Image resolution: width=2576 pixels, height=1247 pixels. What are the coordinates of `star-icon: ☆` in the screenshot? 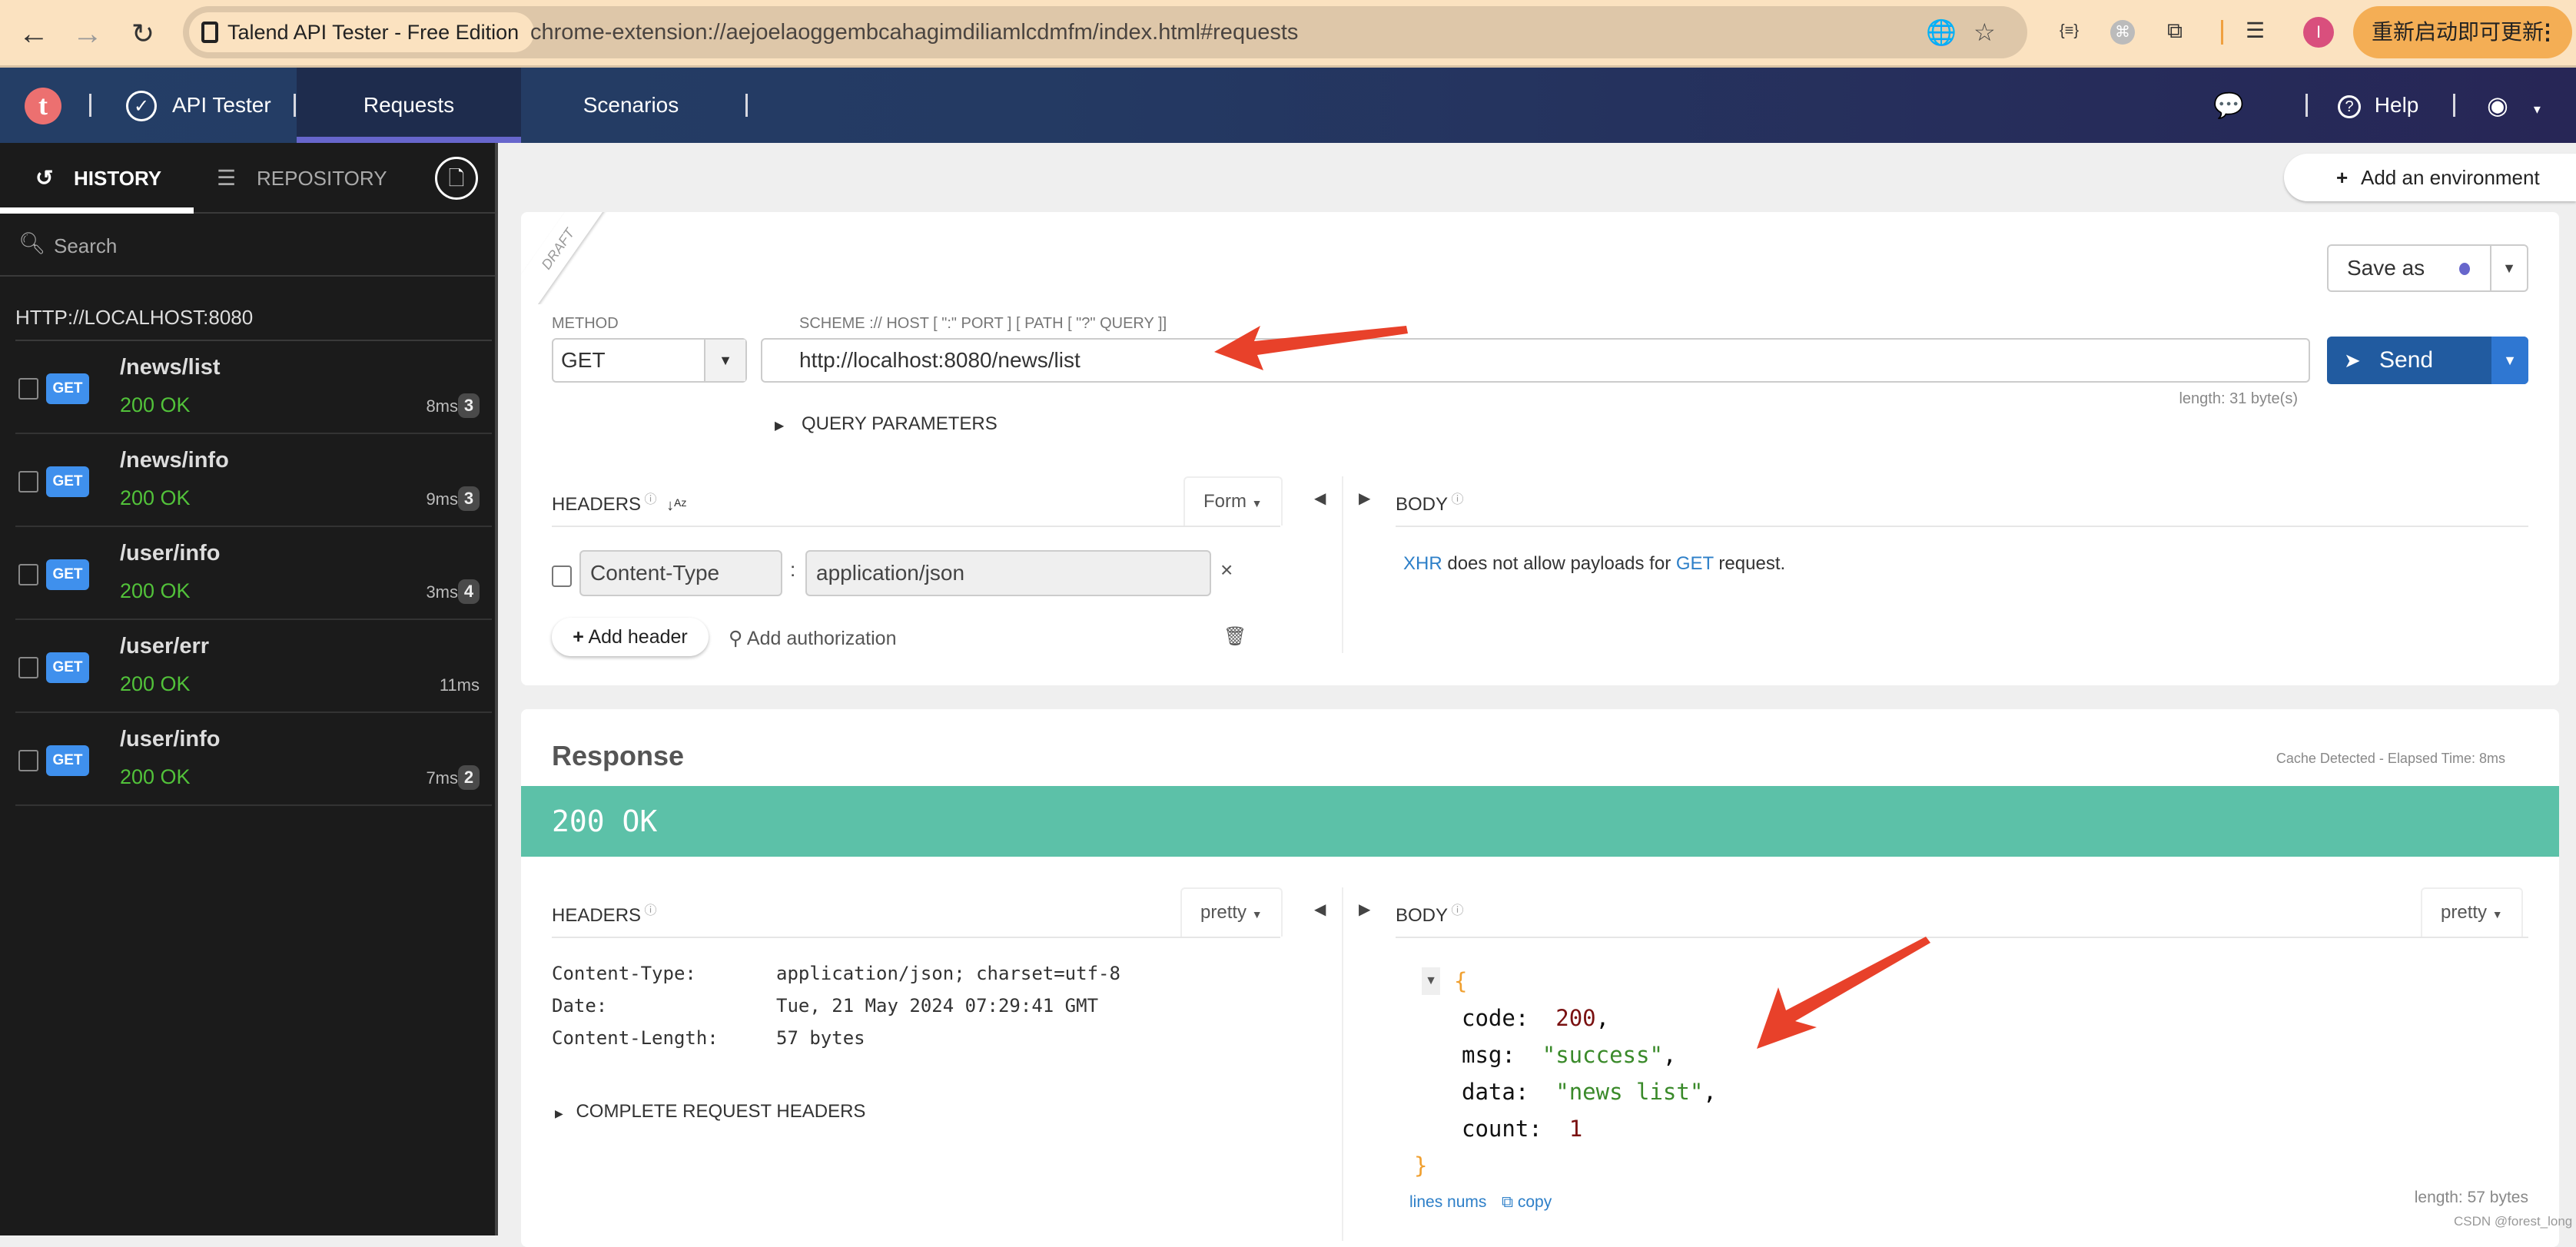 It's located at (1984, 33).